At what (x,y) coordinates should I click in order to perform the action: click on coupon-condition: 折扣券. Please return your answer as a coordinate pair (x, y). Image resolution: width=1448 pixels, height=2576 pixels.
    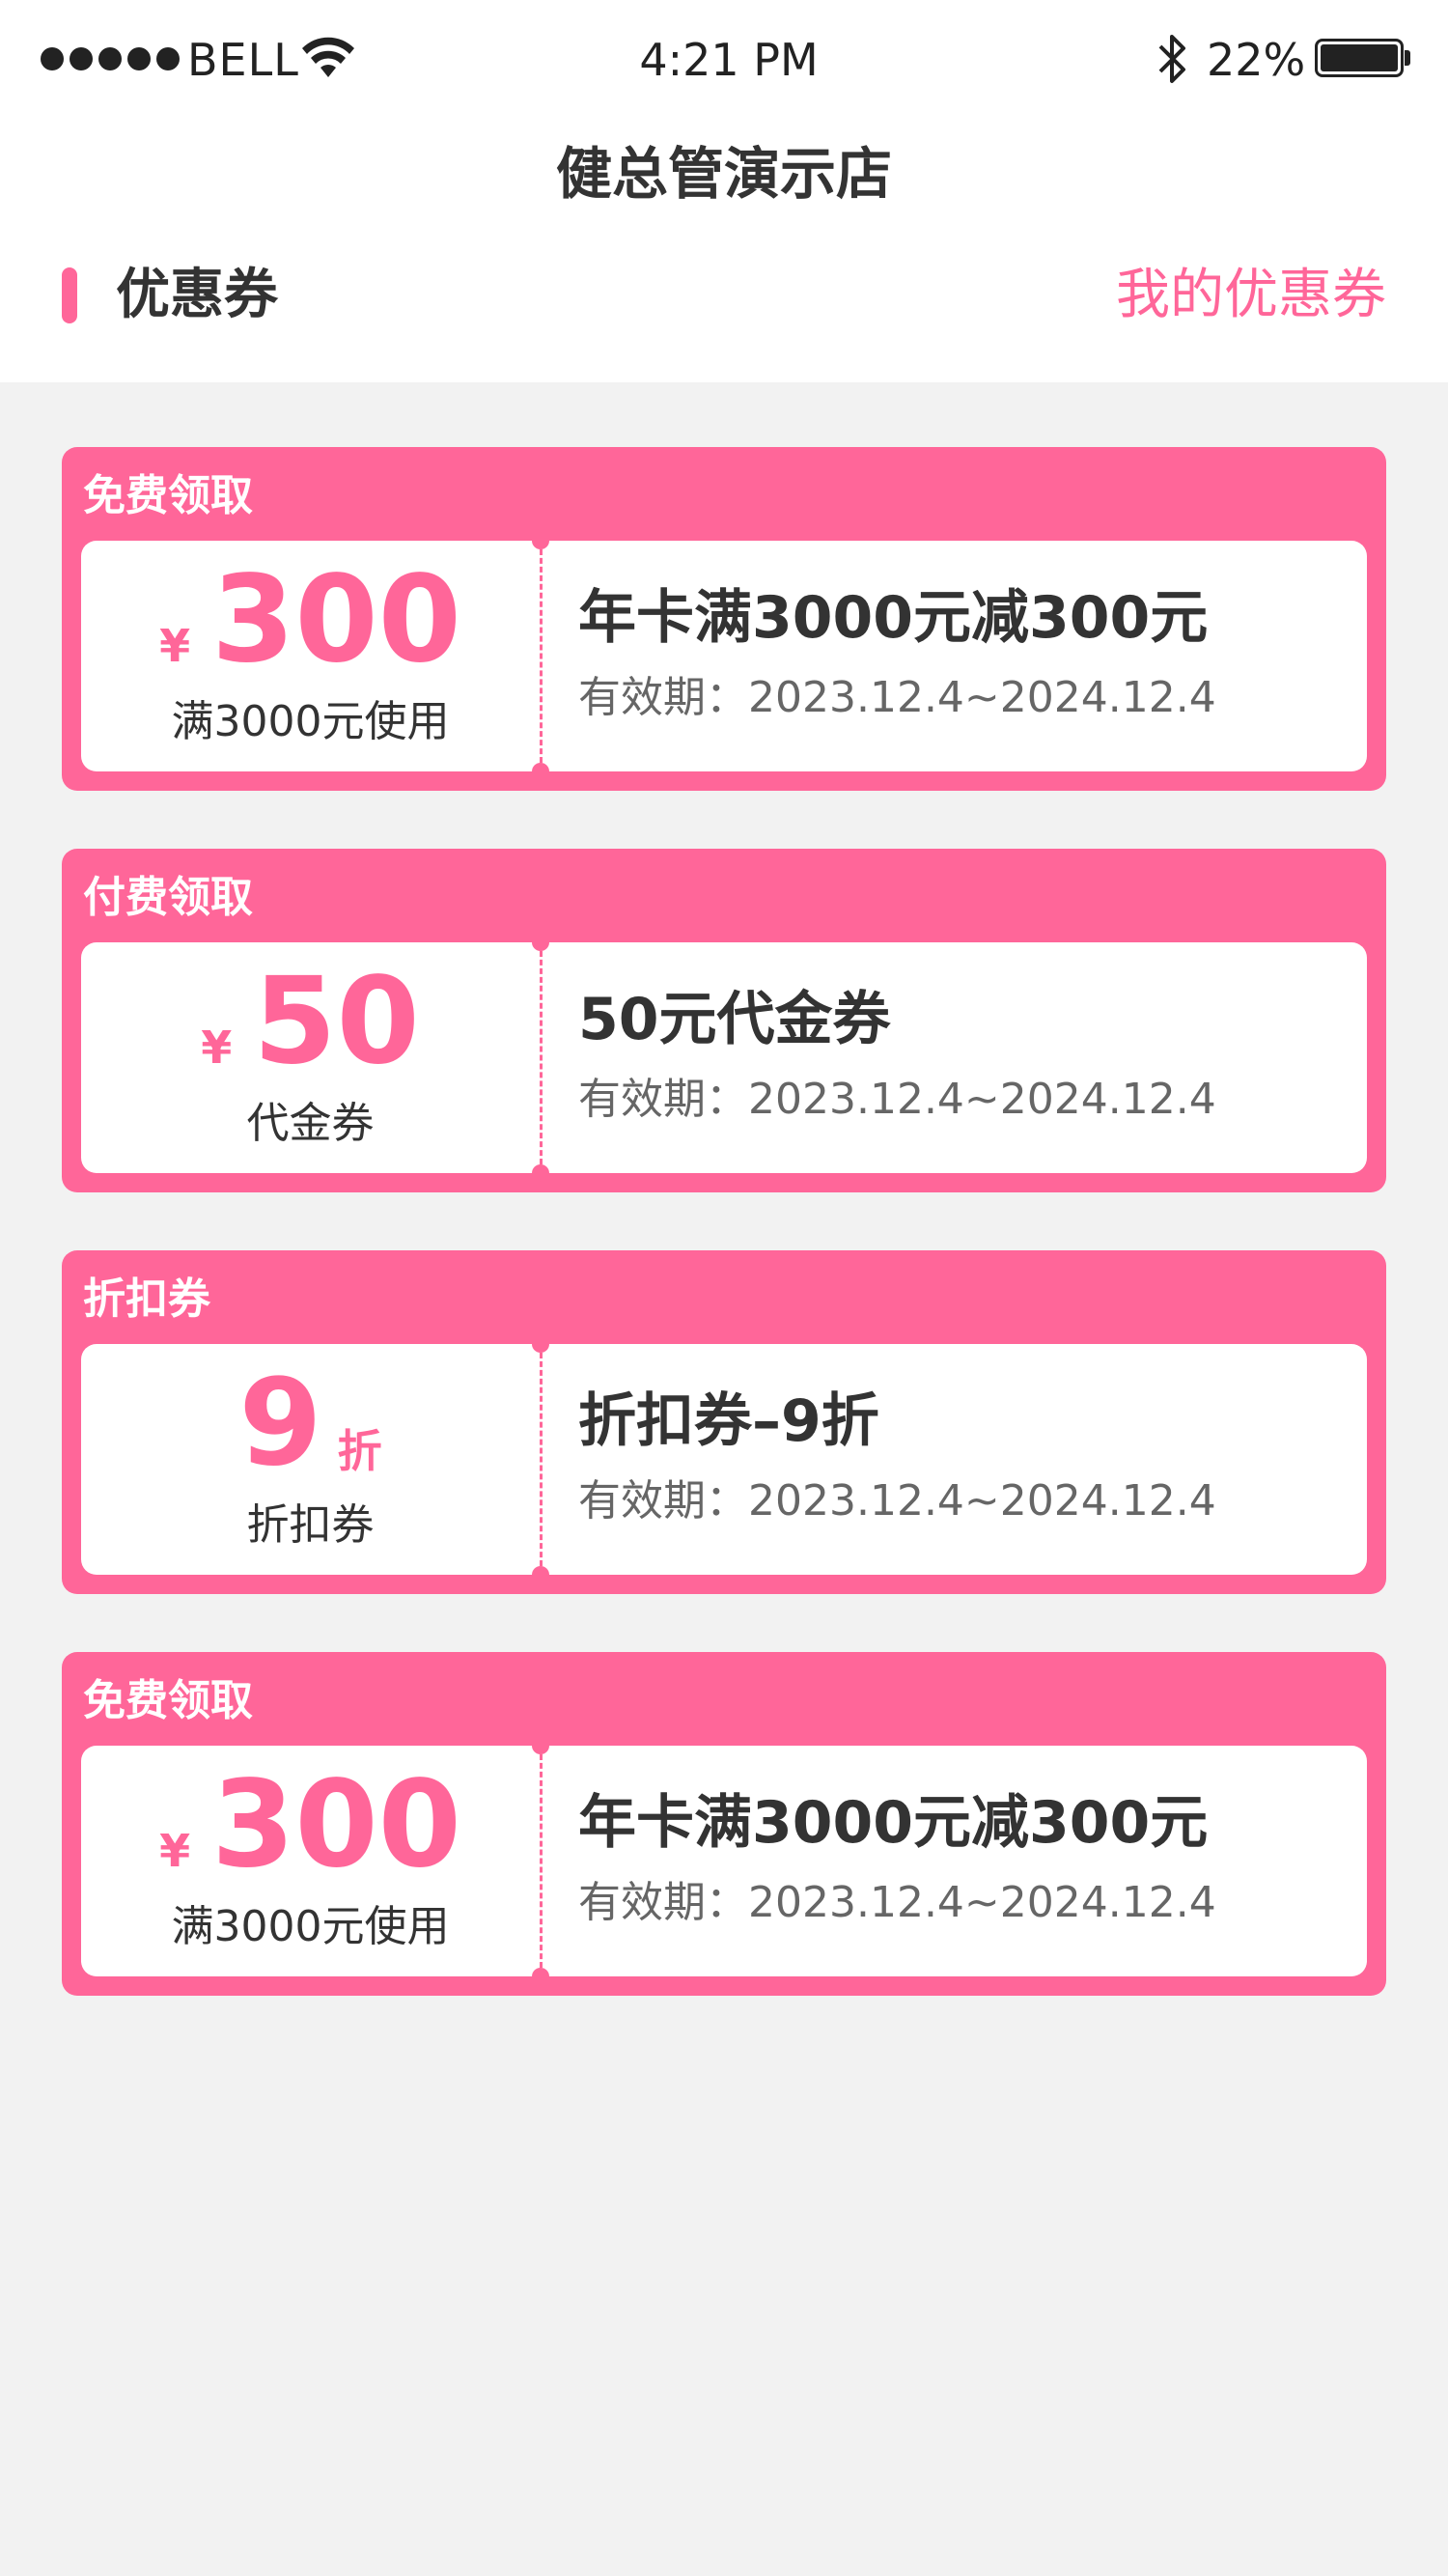
    Looking at the image, I should click on (310, 1525).